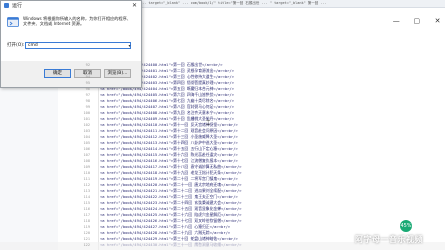 The height and width of the screenshot is (250, 445). I want to click on minimize-icon: —, so click(396, 21).